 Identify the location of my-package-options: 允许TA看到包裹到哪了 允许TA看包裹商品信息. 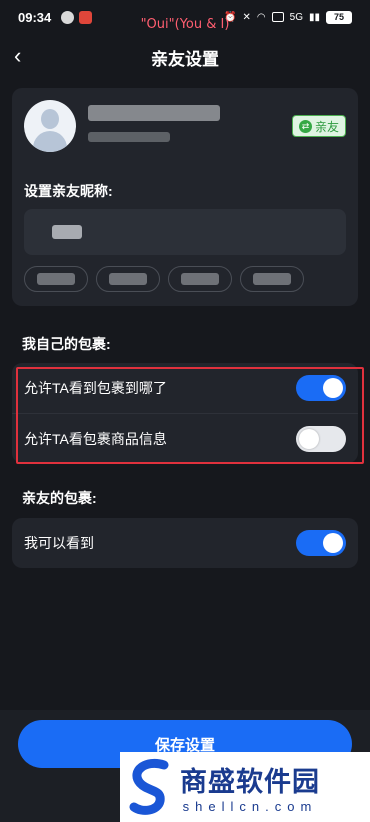
(185, 413).